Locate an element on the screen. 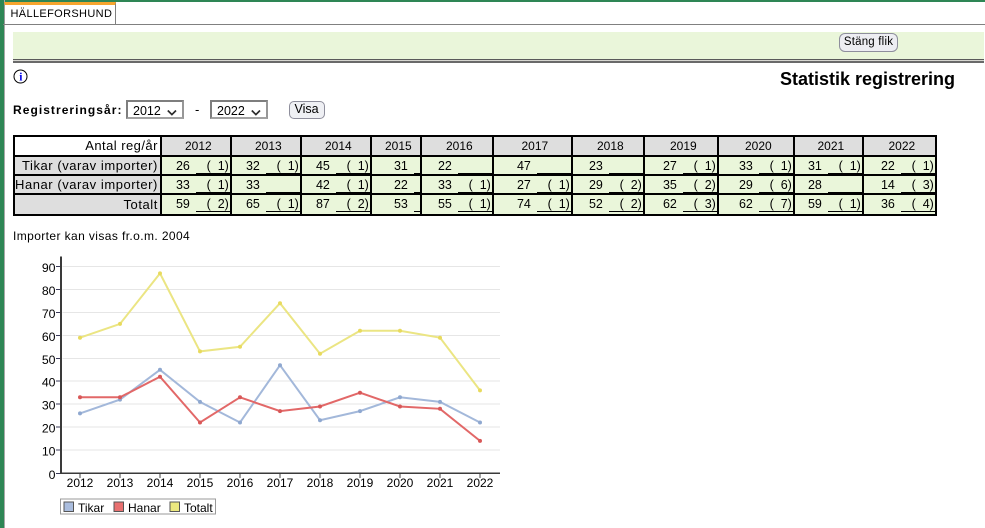 Image resolution: width=985 pixels, height=528 pixels. svg-text: 30 is located at coordinates (49, 406).